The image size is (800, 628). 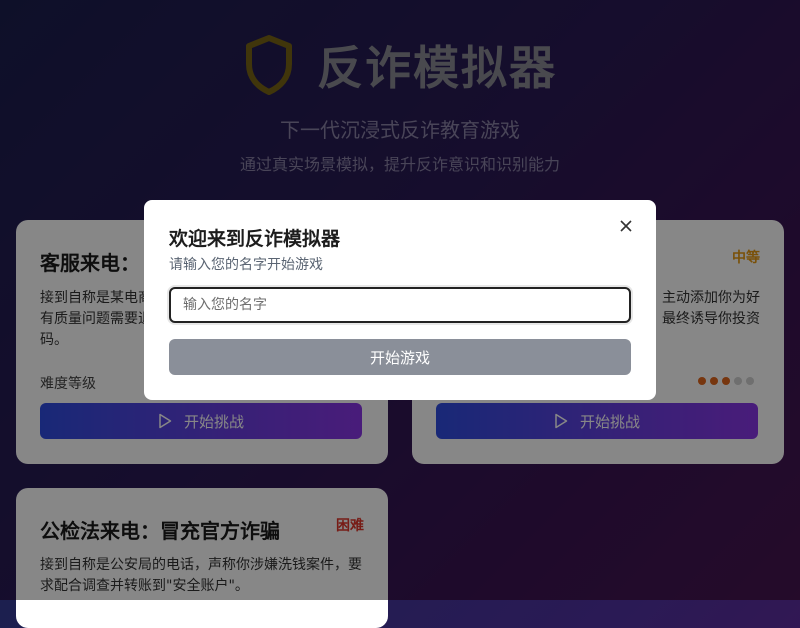 I want to click on dialog-title: 欢迎来到反诈模拟器, so click(x=255, y=239).